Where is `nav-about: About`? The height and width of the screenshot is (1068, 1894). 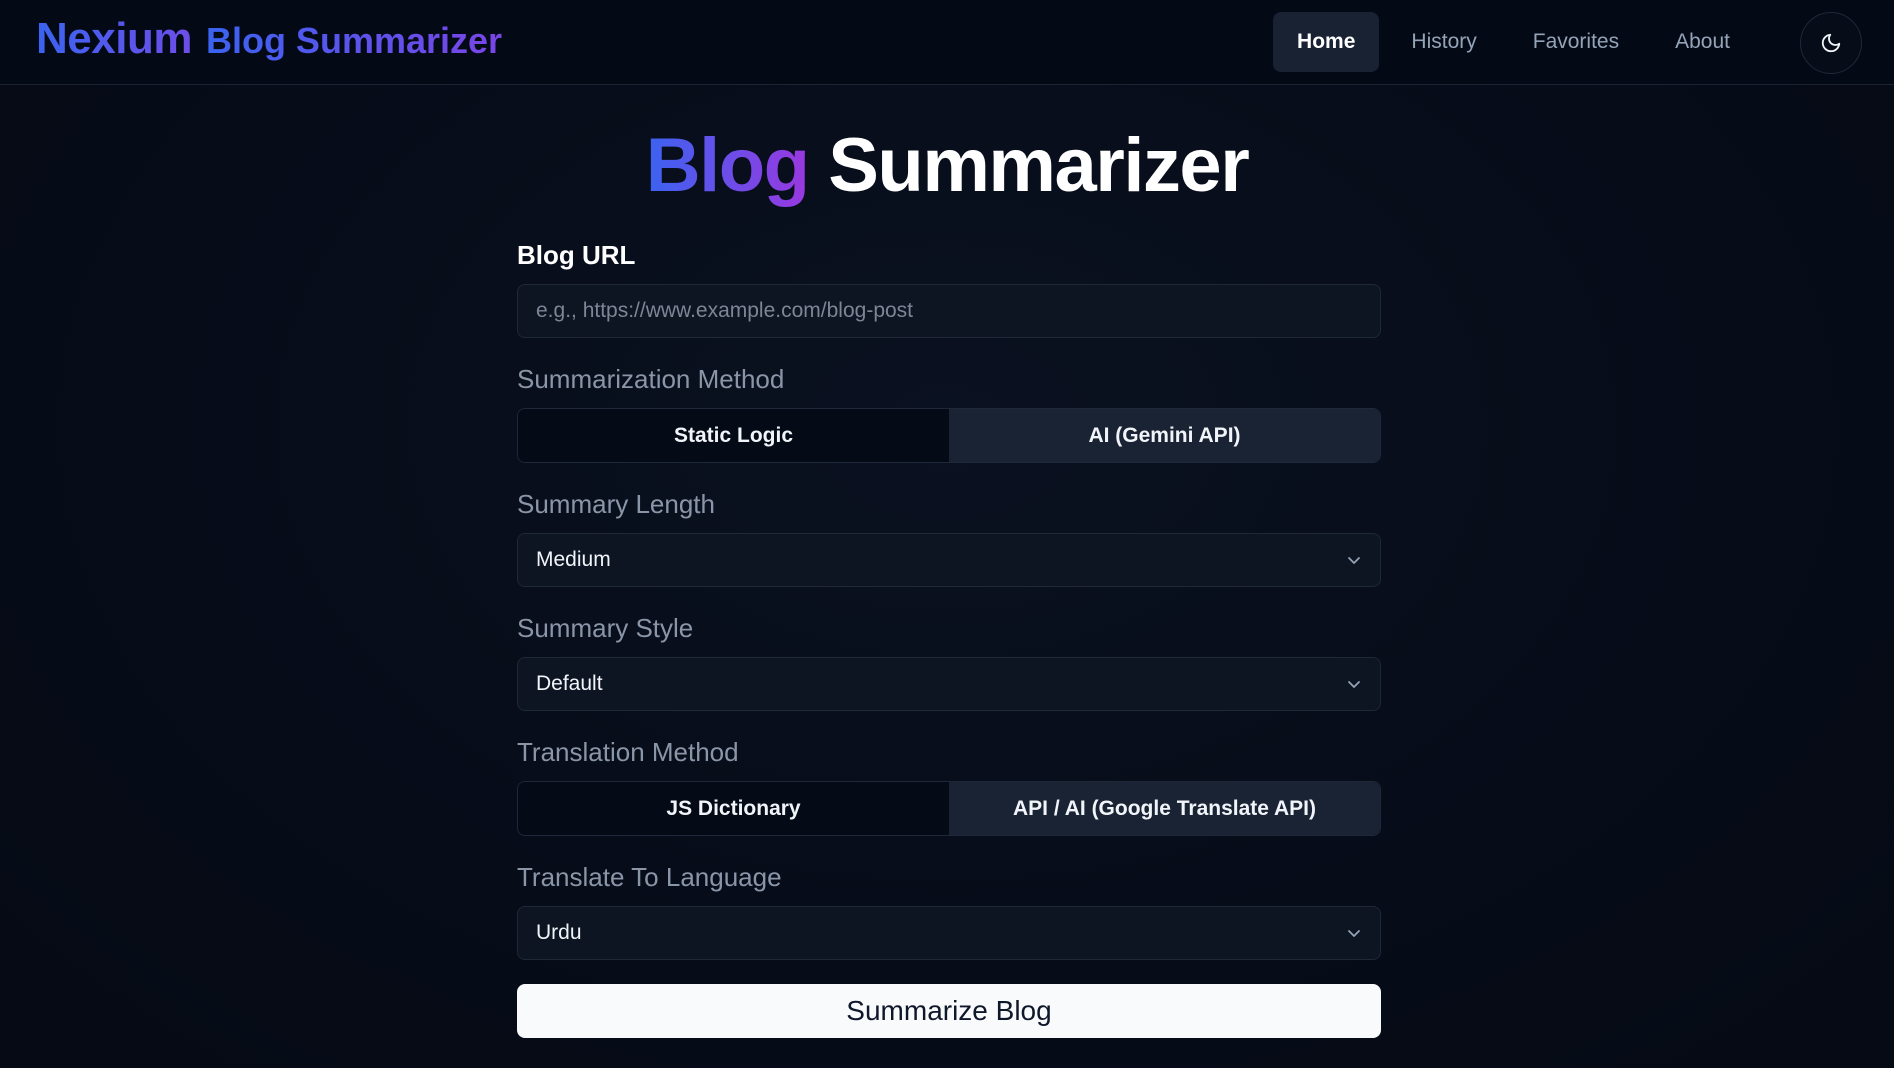 nav-about: About is located at coordinates (1702, 42).